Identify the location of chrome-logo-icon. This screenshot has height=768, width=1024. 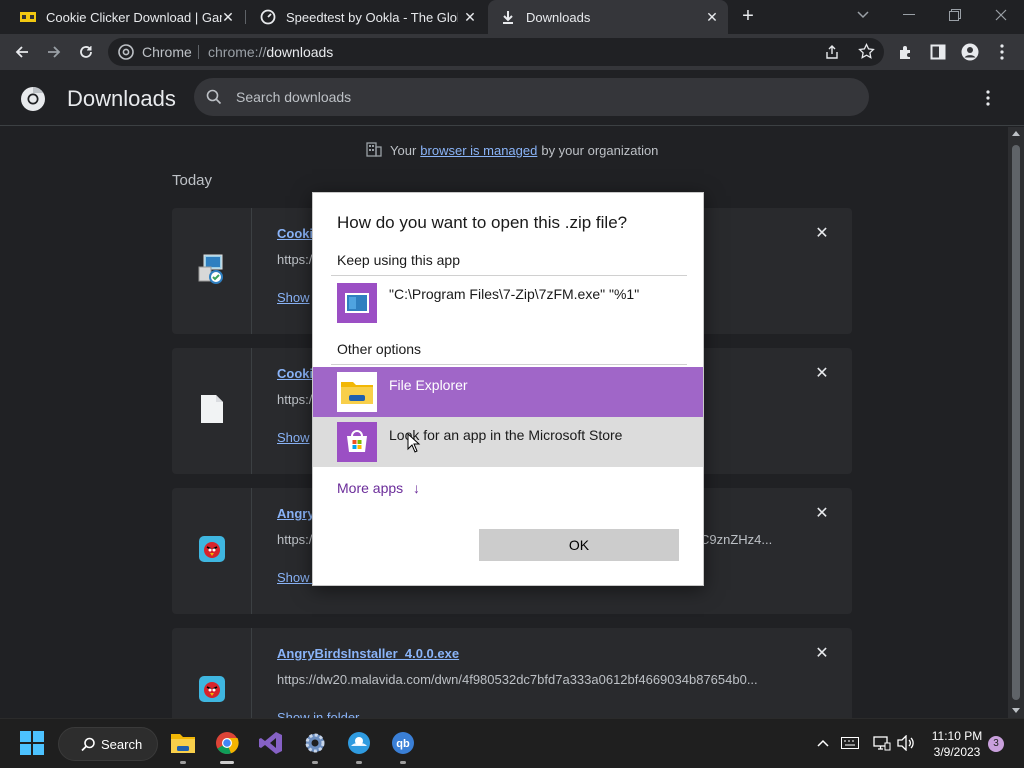
(33, 101).